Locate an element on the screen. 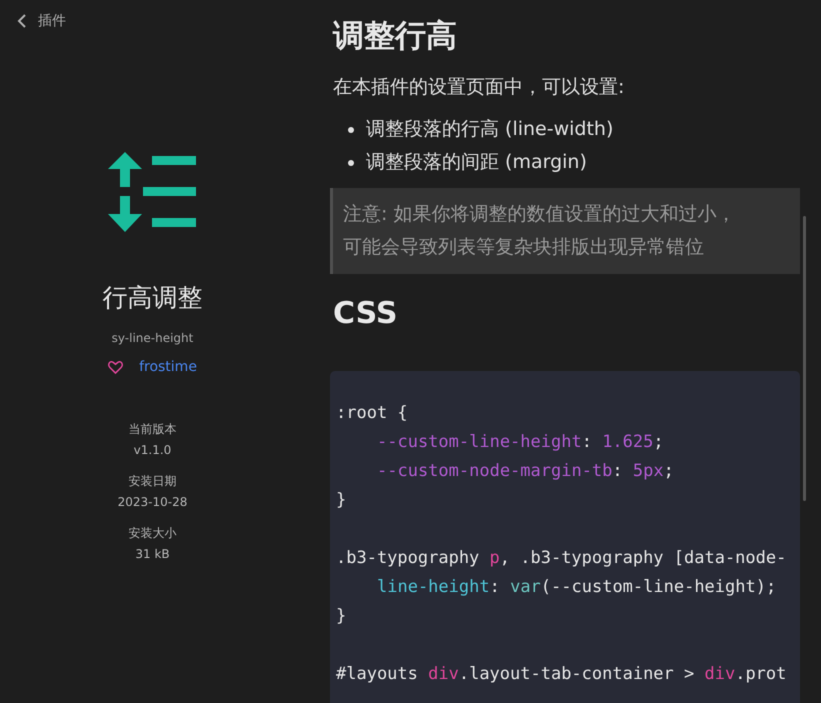 The image size is (821, 703). css-heading: CSS is located at coordinates (365, 313).